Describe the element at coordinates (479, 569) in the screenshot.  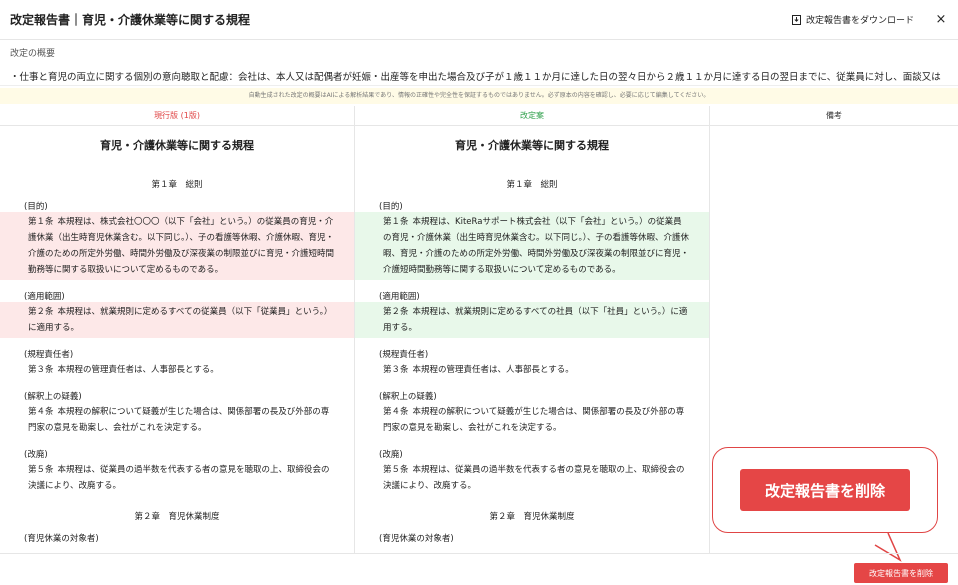
I see `modal-footer` at that location.